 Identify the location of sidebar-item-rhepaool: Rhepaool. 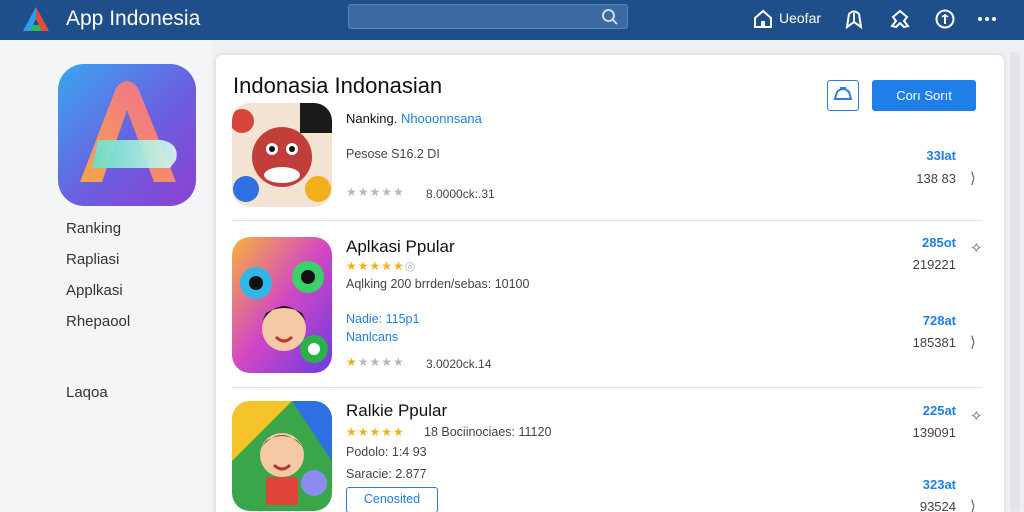
(98, 321).